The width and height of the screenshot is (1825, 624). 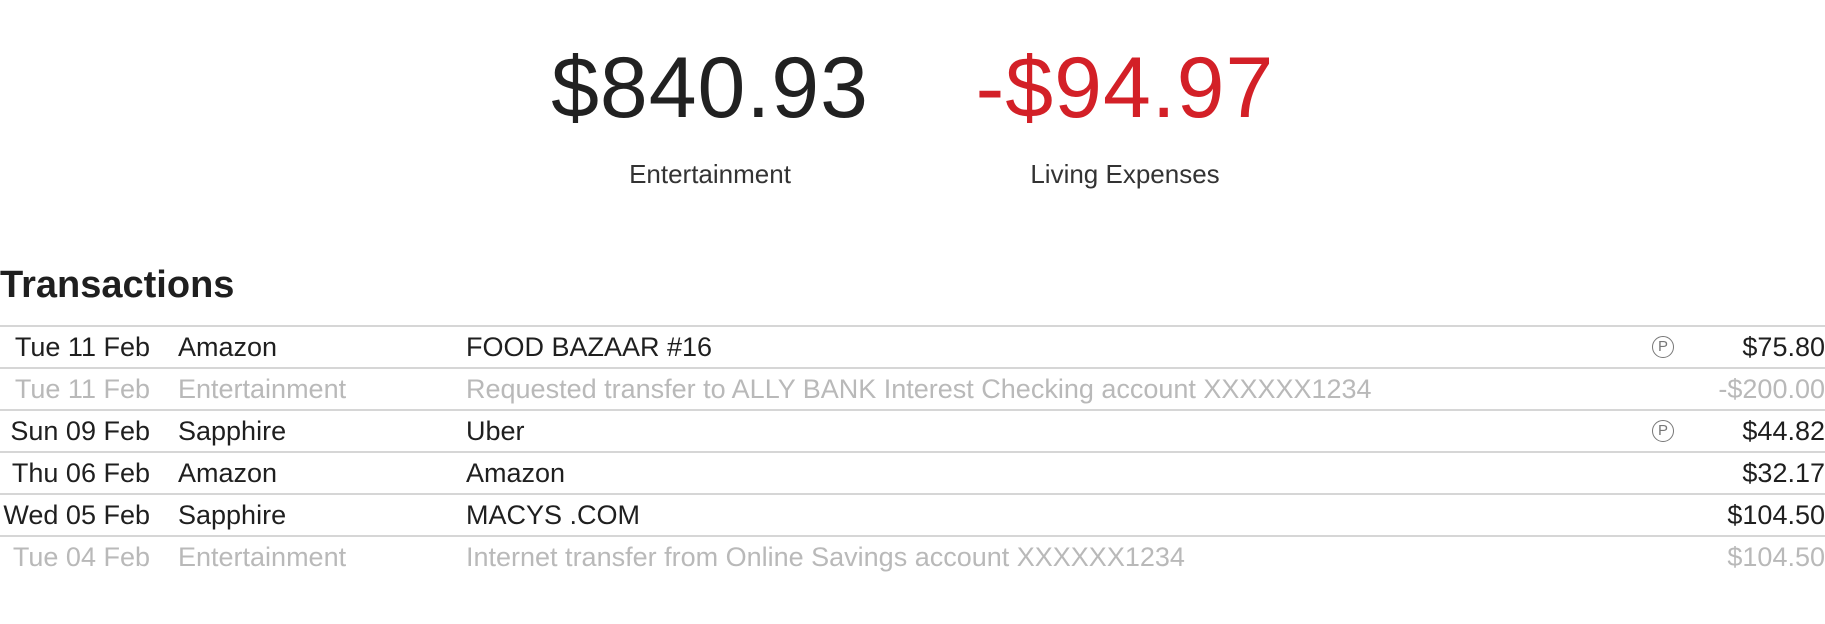 What do you see at coordinates (553, 515) in the screenshot?
I see `transaction-description: MACYS .COM` at bounding box center [553, 515].